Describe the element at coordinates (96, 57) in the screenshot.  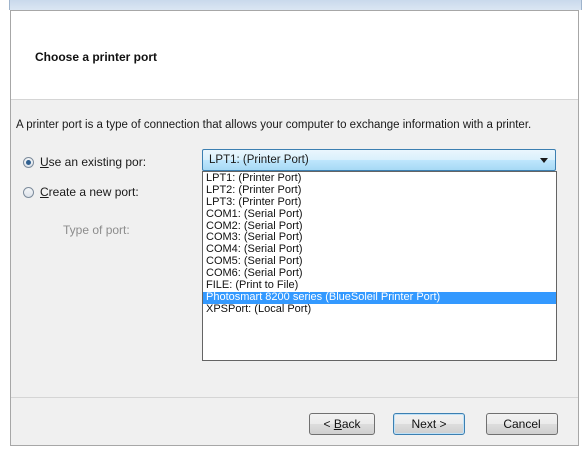
I see `page-title: Choose a printer port` at that location.